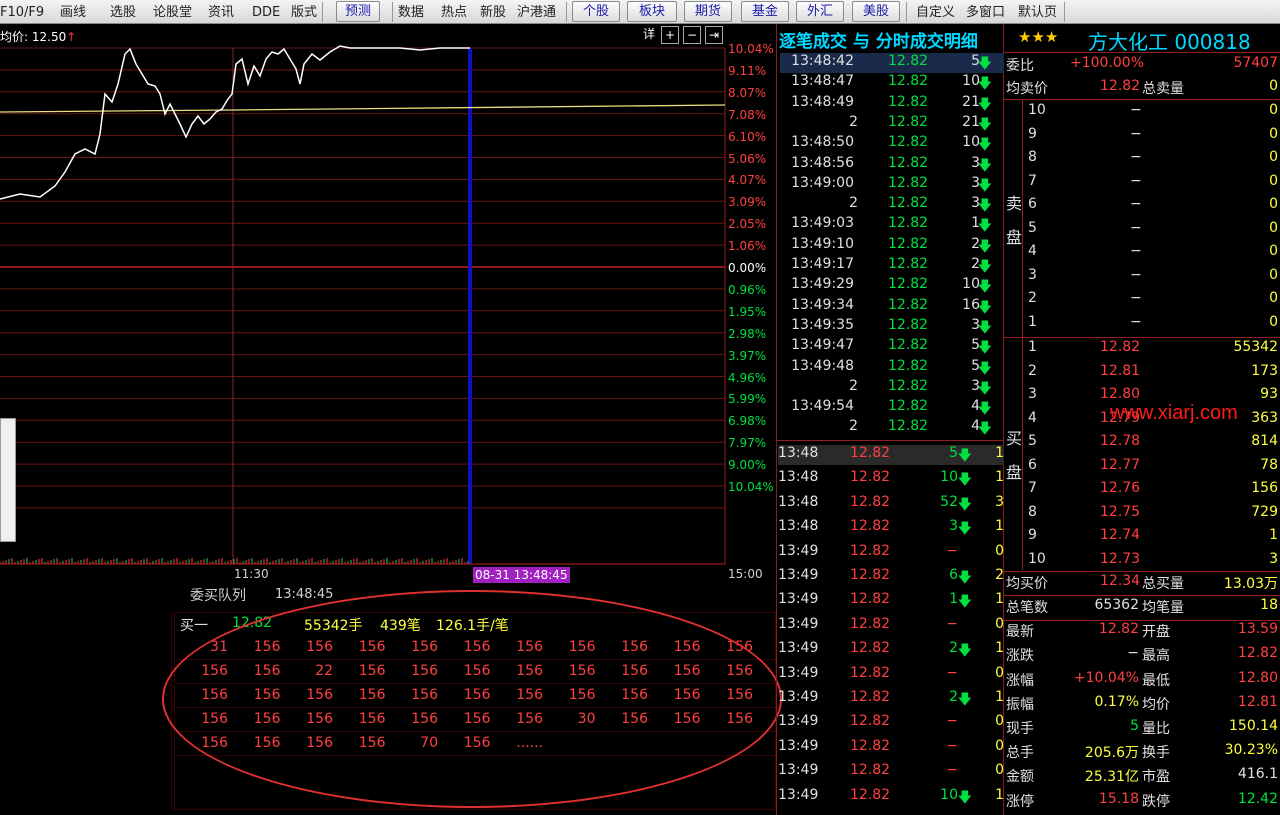 This screenshot has width=1280, height=815. What do you see at coordinates (1032, 511) in the screenshot?
I see `buy-level: 8` at bounding box center [1032, 511].